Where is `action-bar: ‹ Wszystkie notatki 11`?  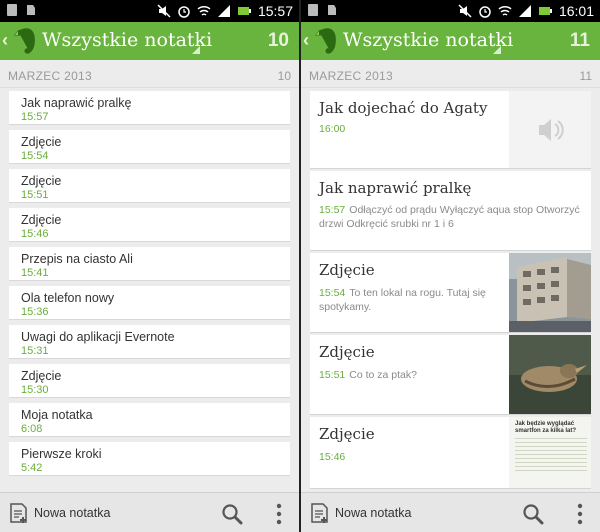
action-bar: ‹ Wszystkie notatki 11 is located at coordinates (450, 41).